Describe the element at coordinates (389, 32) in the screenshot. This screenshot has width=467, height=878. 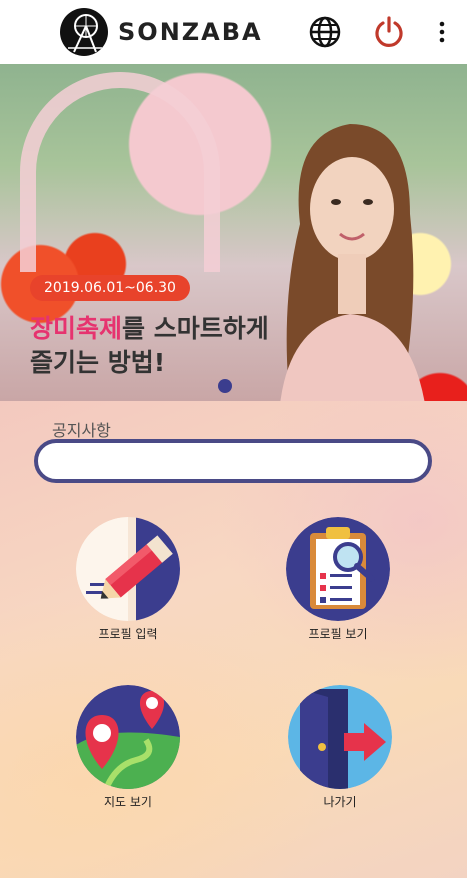
I see `power-icon` at that location.